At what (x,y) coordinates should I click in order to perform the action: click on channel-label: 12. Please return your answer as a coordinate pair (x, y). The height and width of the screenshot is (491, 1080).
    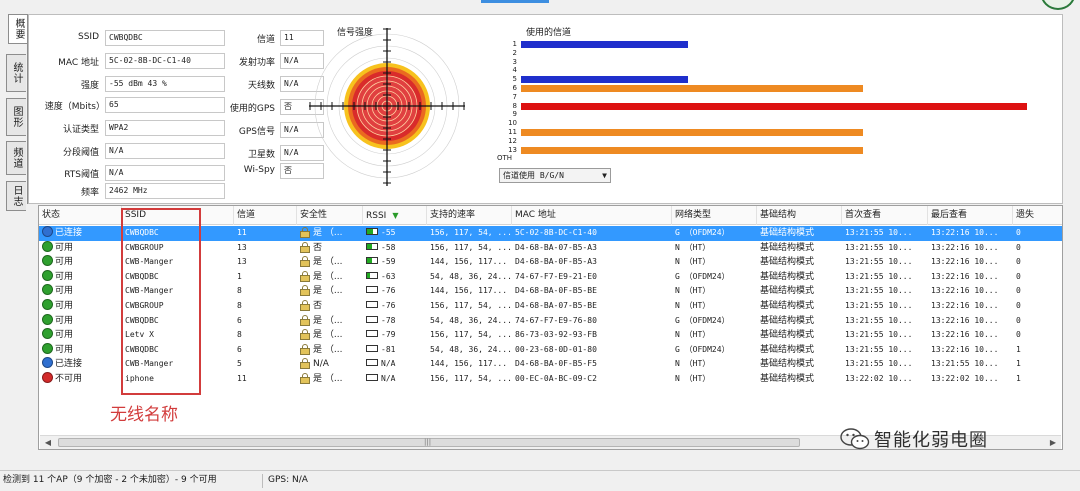
    Looking at the image, I should click on (512, 140).